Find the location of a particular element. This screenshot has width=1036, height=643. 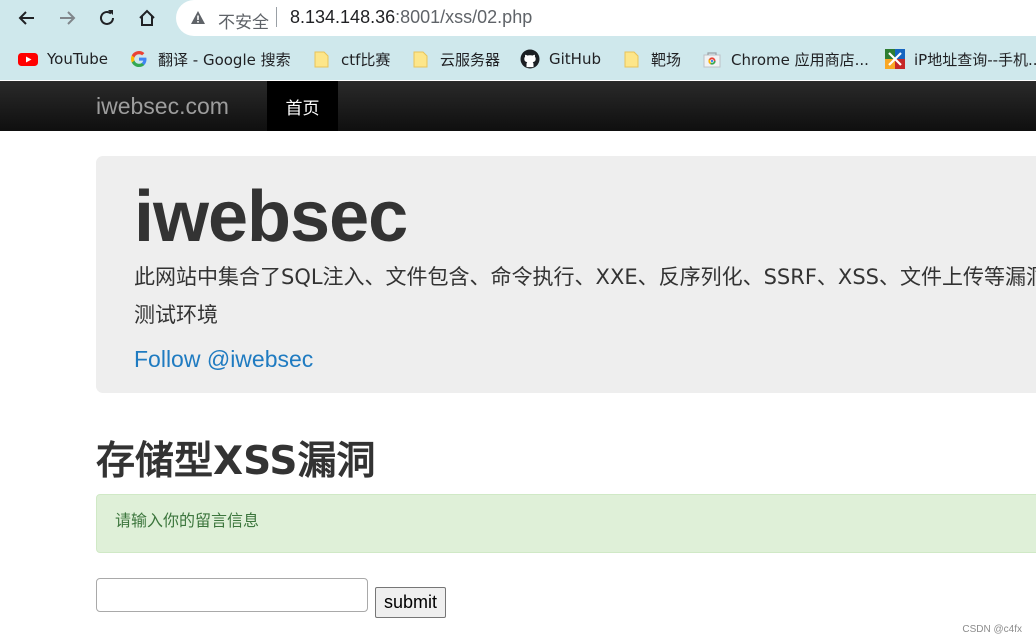

address-separator is located at coordinates (276, 17).